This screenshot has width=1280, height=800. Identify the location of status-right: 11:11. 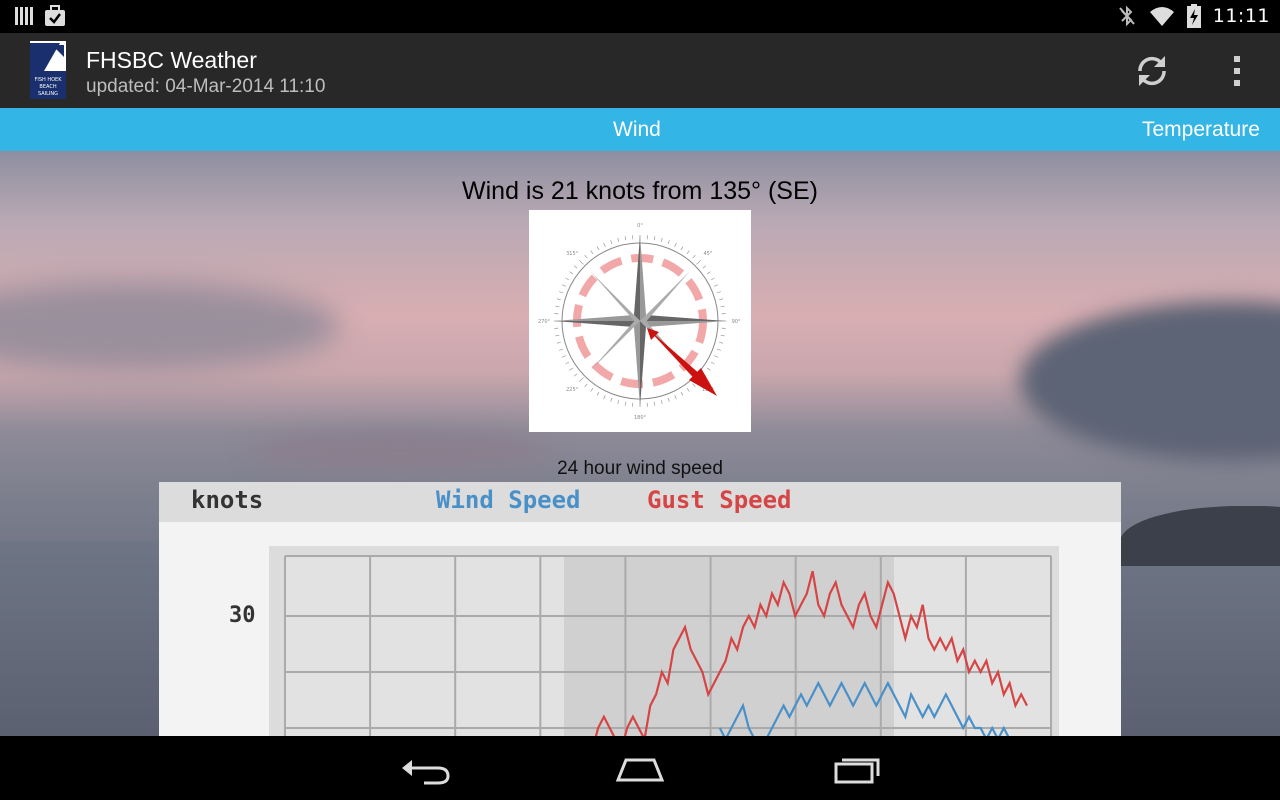
(1193, 16).